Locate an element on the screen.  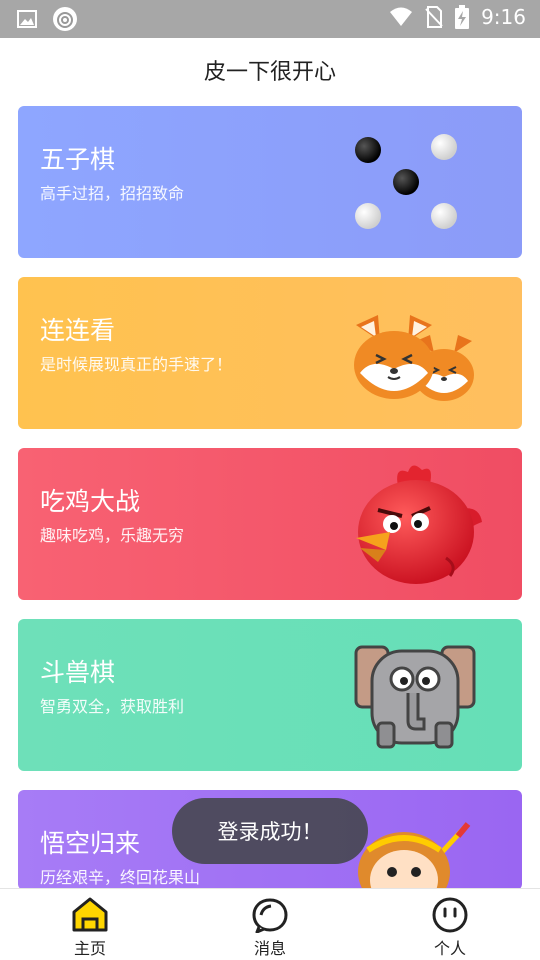
message-icon is located at coordinates (270, 915).